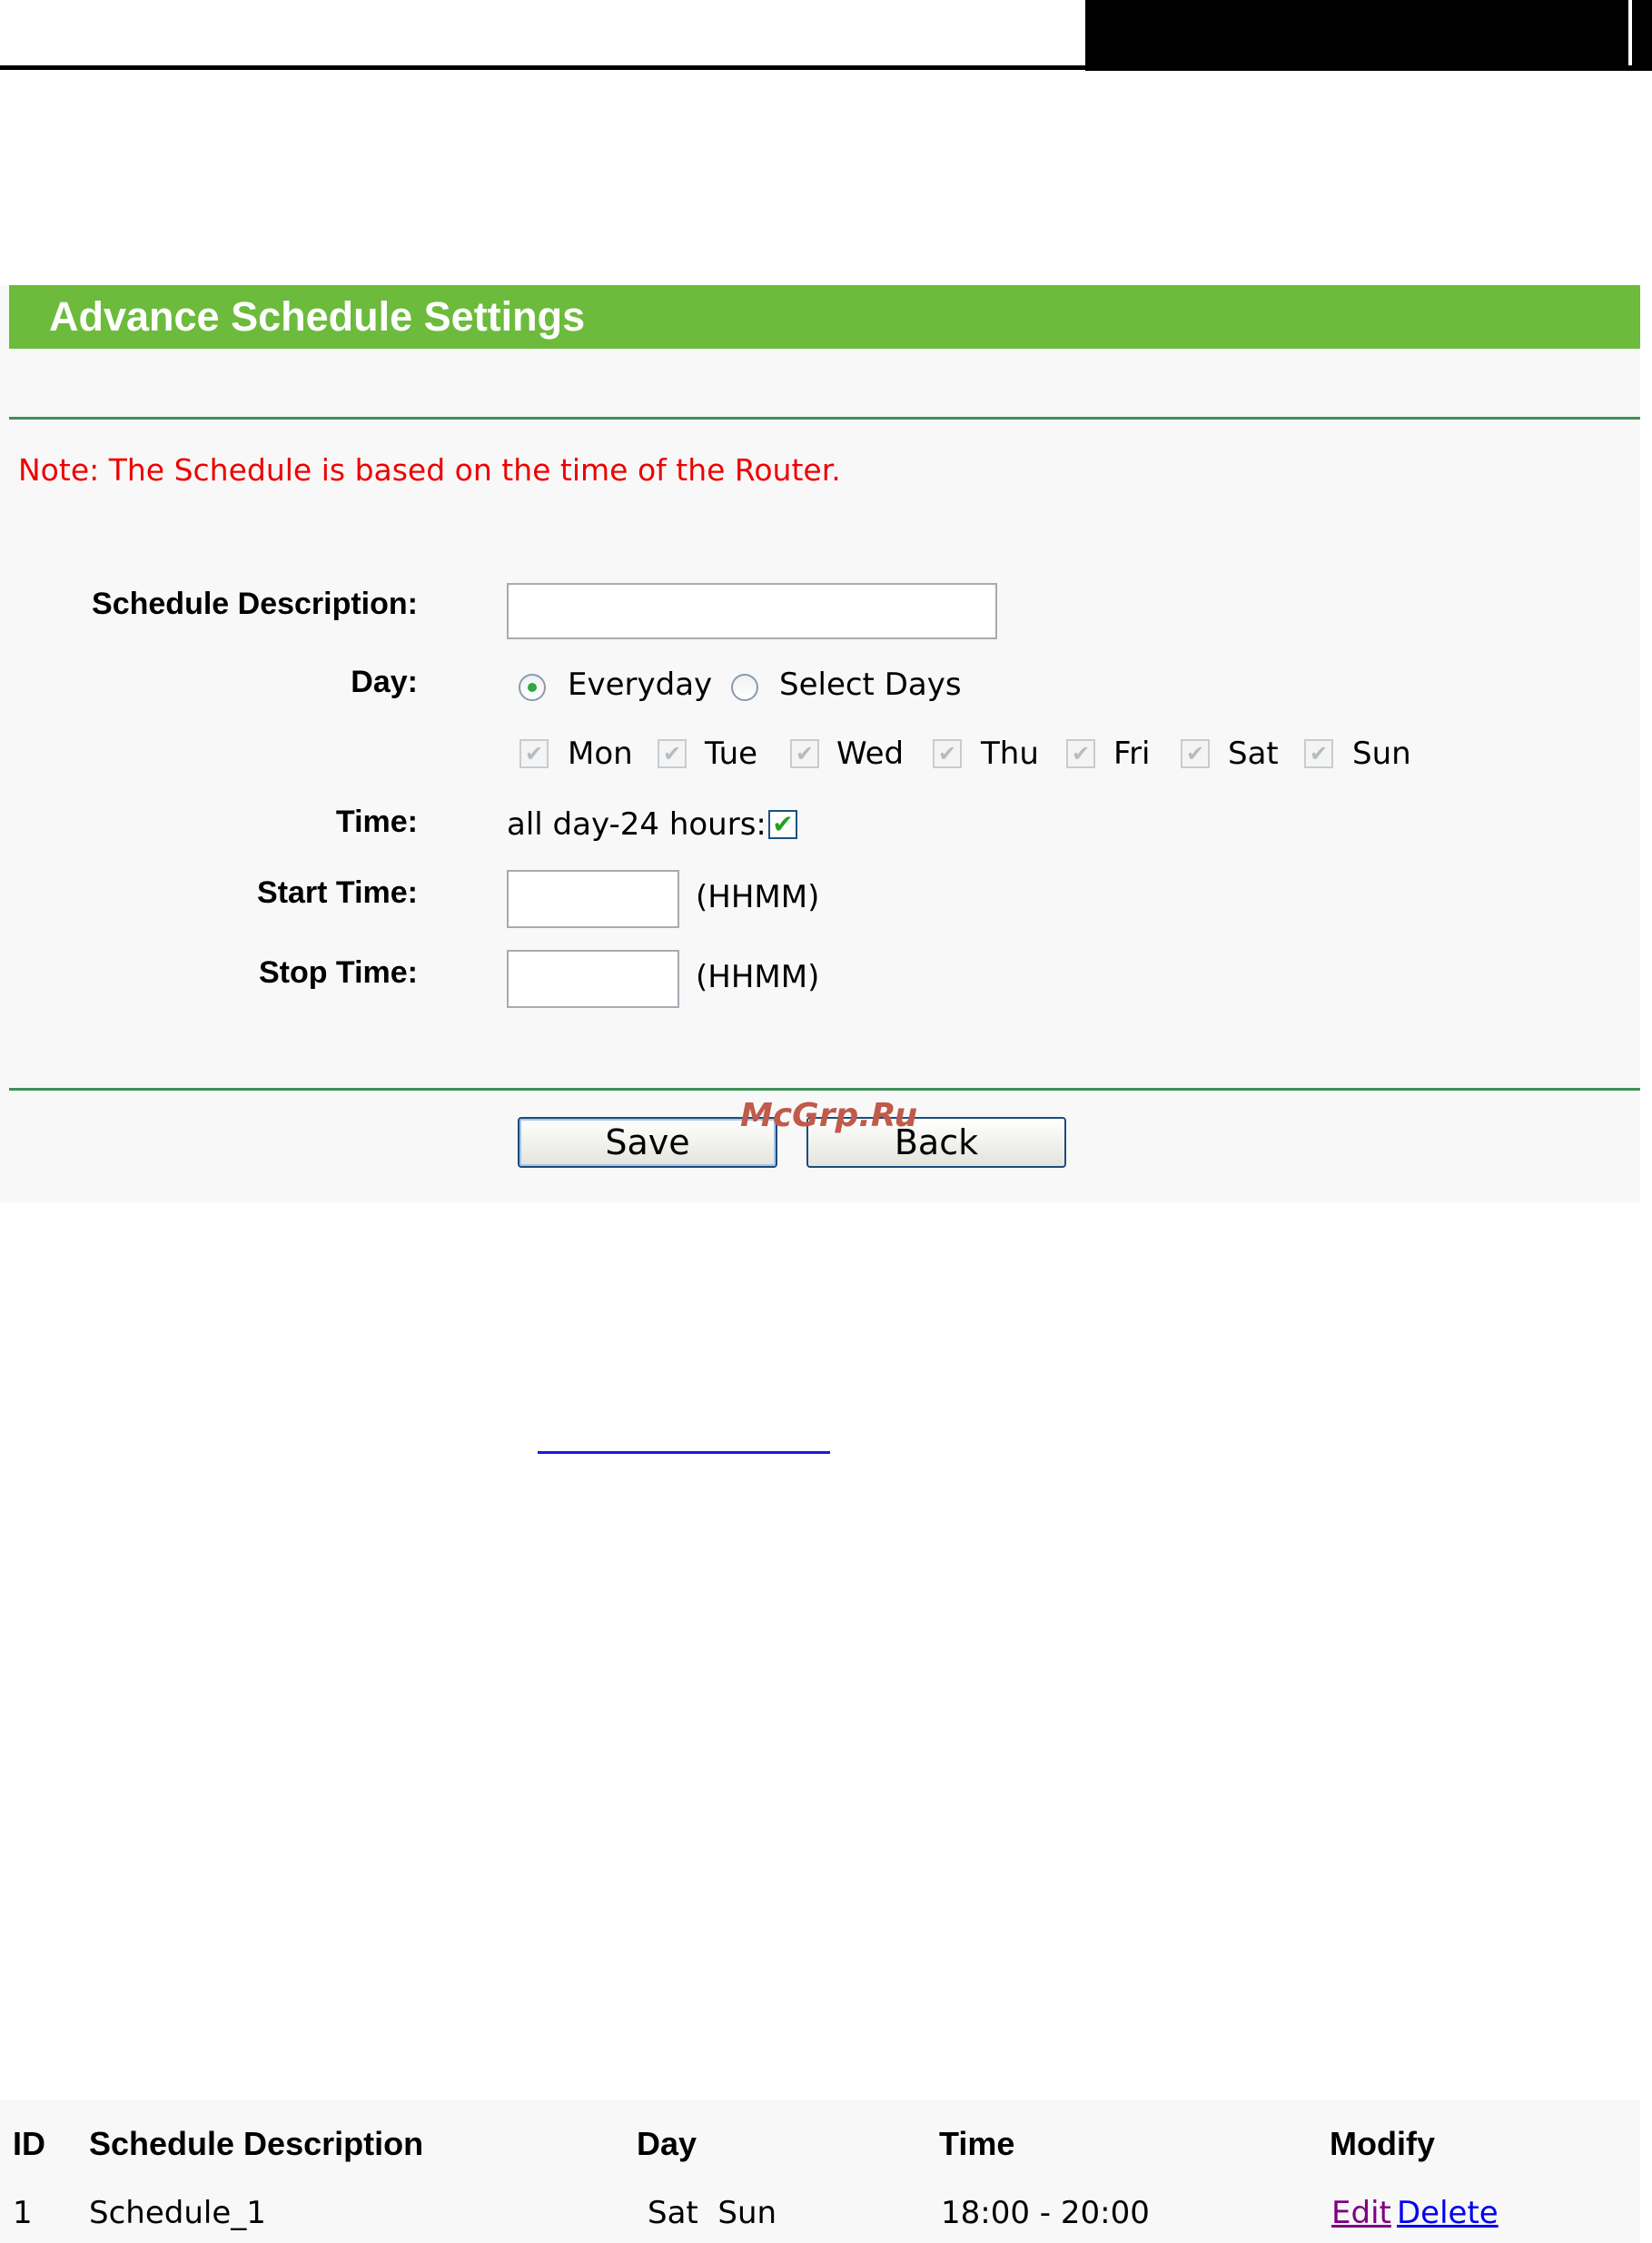 The height and width of the screenshot is (2243, 1652). I want to click on table-header-modify: Modify, so click(1382, 2143).